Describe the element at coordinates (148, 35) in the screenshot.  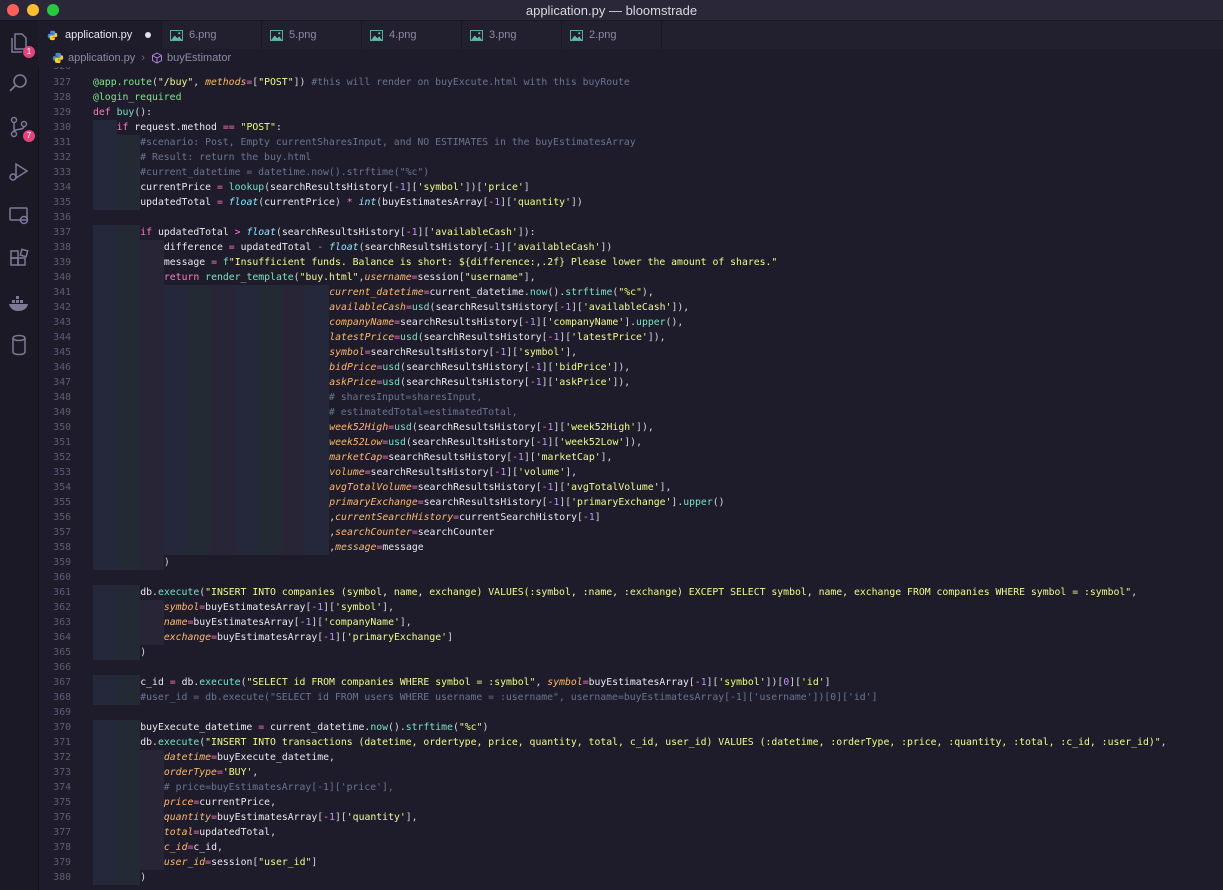
I see `unsaved-indicator` at that location.